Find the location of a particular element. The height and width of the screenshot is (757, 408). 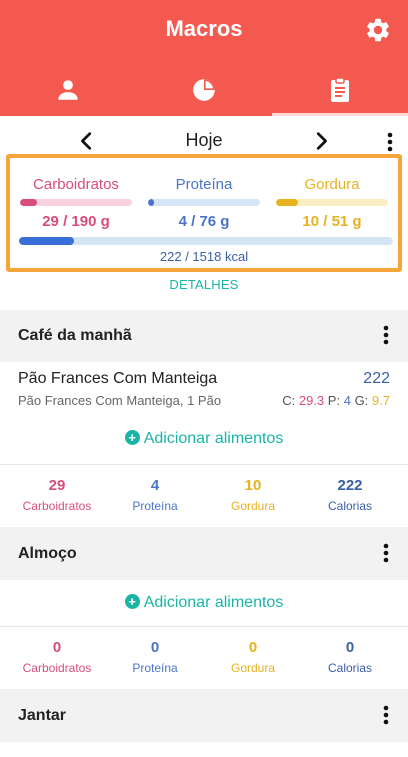

food-protein-label: P: is located at coordinates (334, 400).